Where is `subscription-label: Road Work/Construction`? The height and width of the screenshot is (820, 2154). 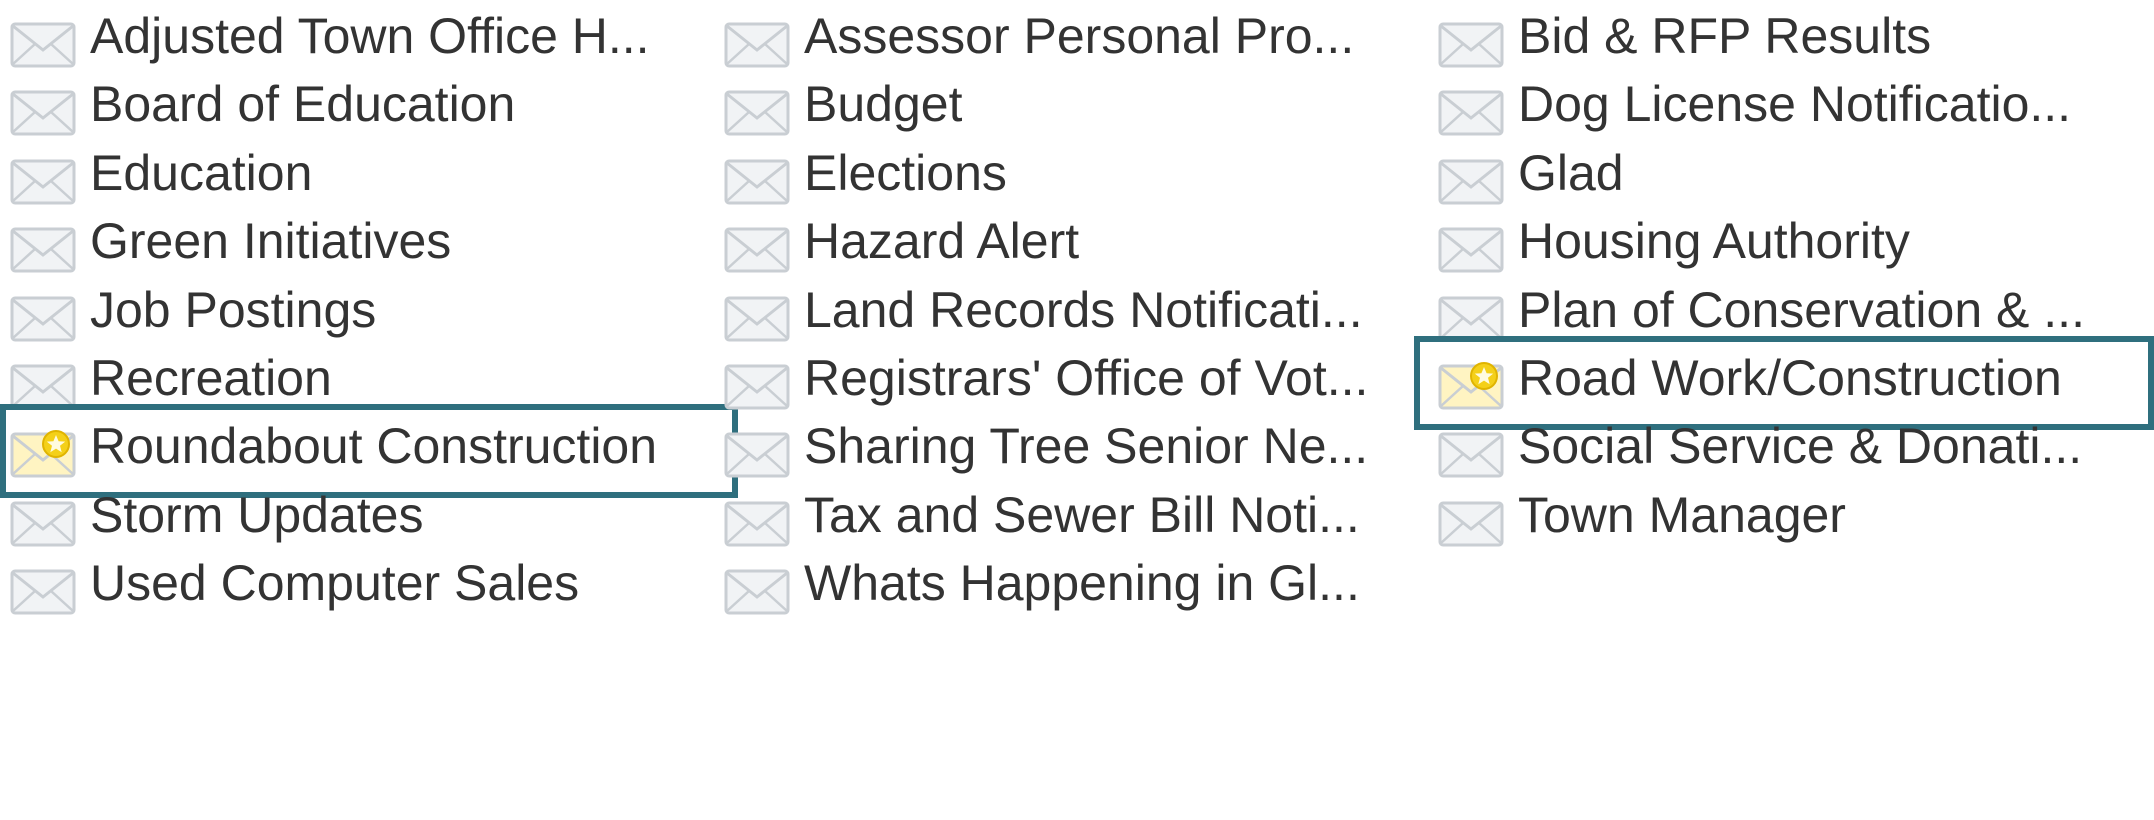 subscription-label: Road Work/Construction is located at coordinates (1790, 378).